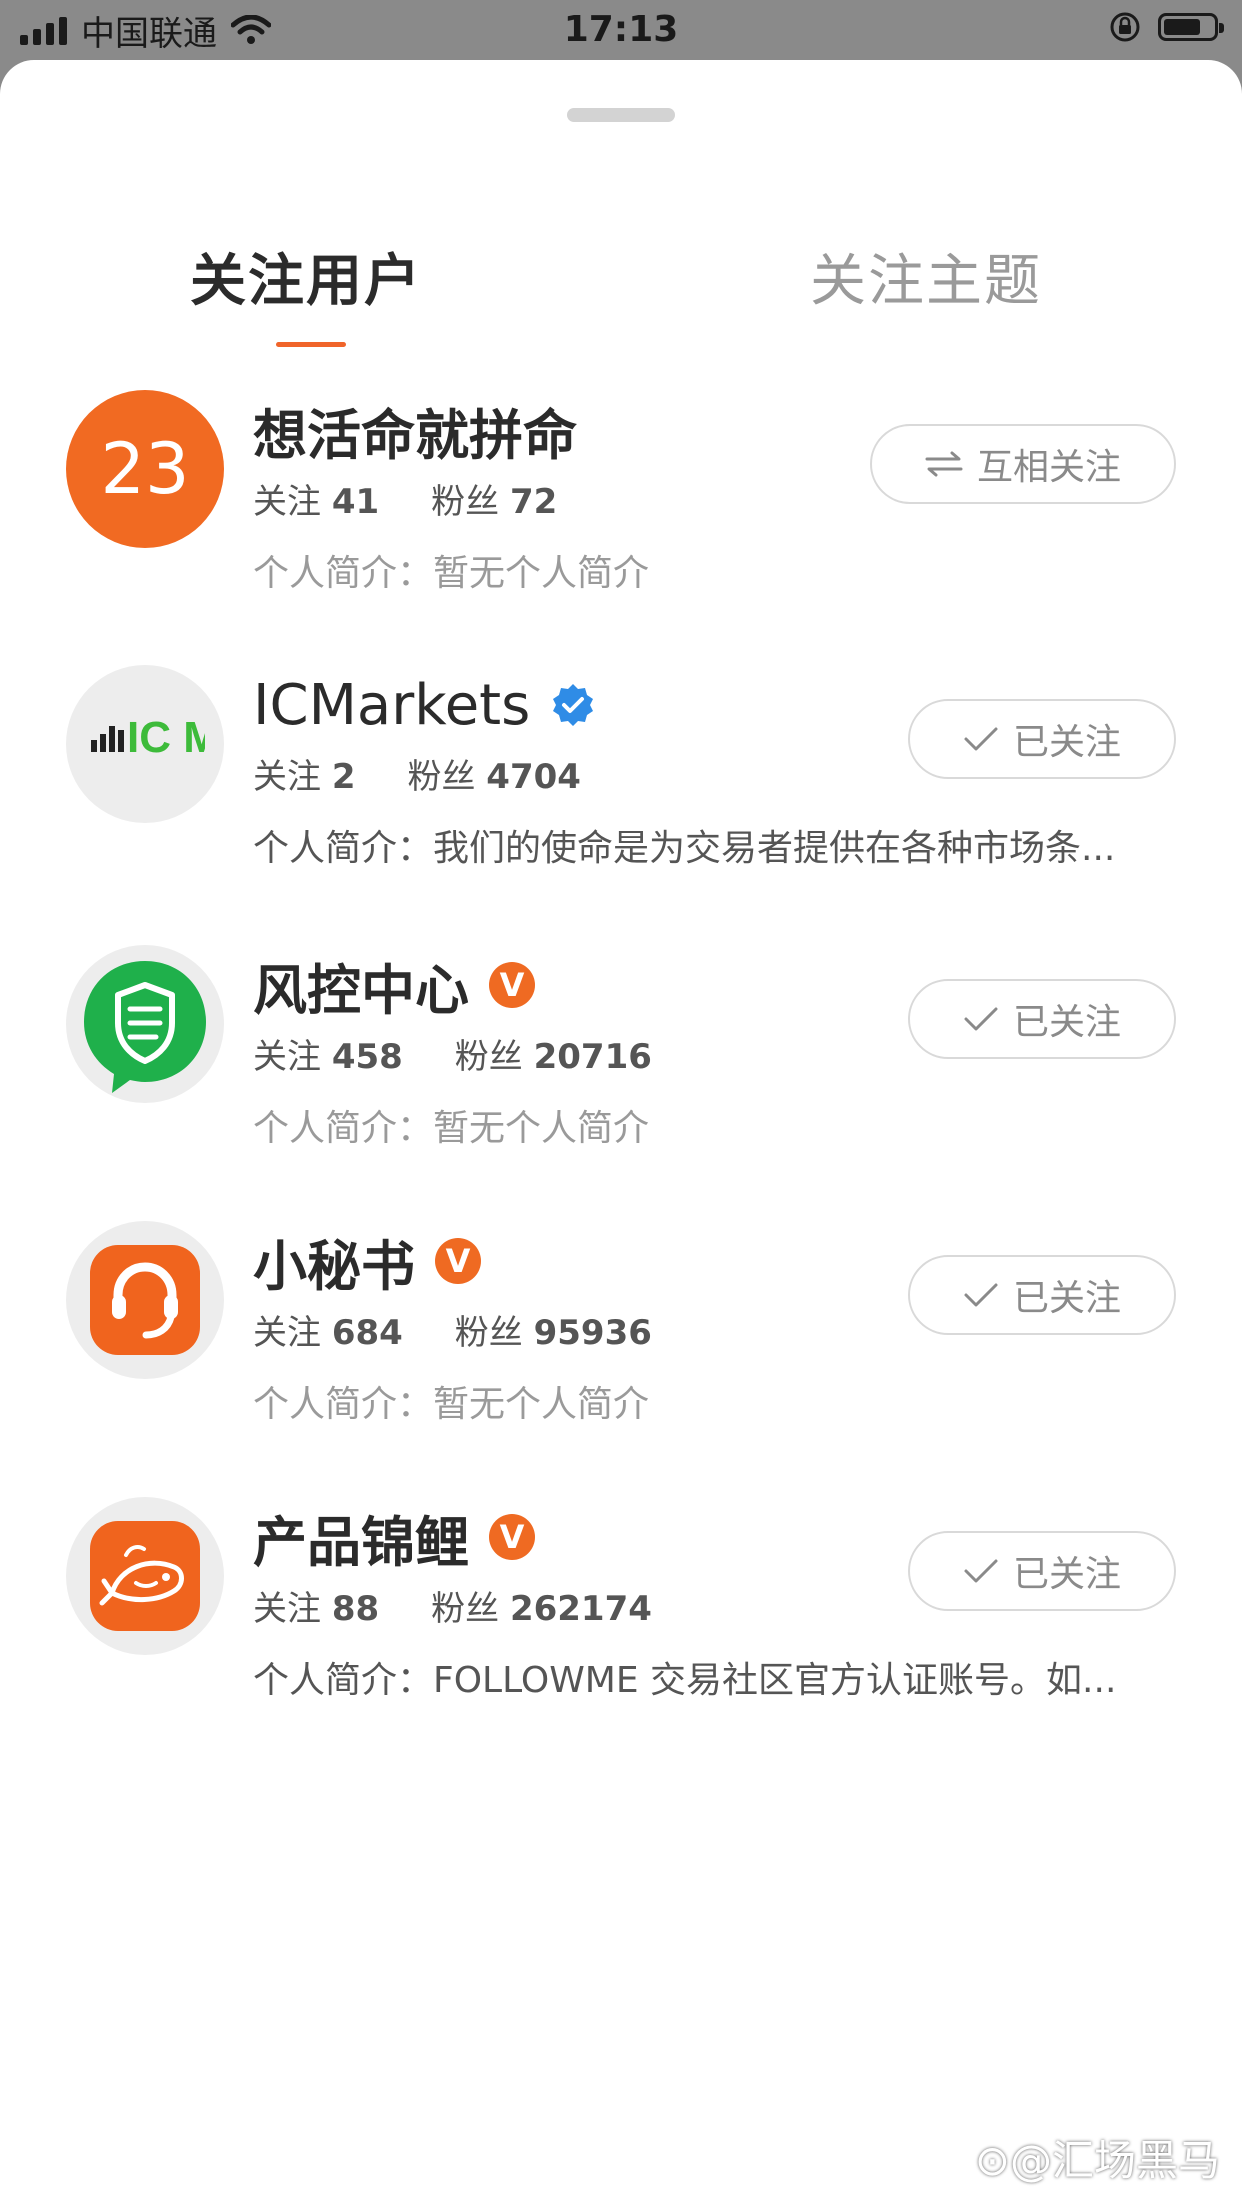 The image size is (1242, 2208). I want to click on sheet-drag-handle, so click(621, 115).